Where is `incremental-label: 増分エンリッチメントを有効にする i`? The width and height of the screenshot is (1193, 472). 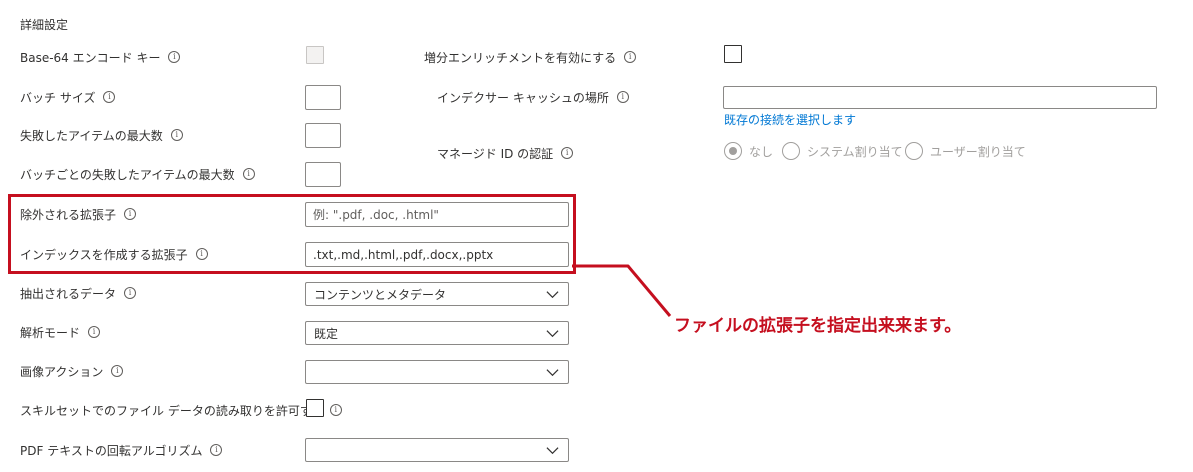 incremental-label: 増分エンリッチメントを有効にする i is located at coordinates (530, 57).